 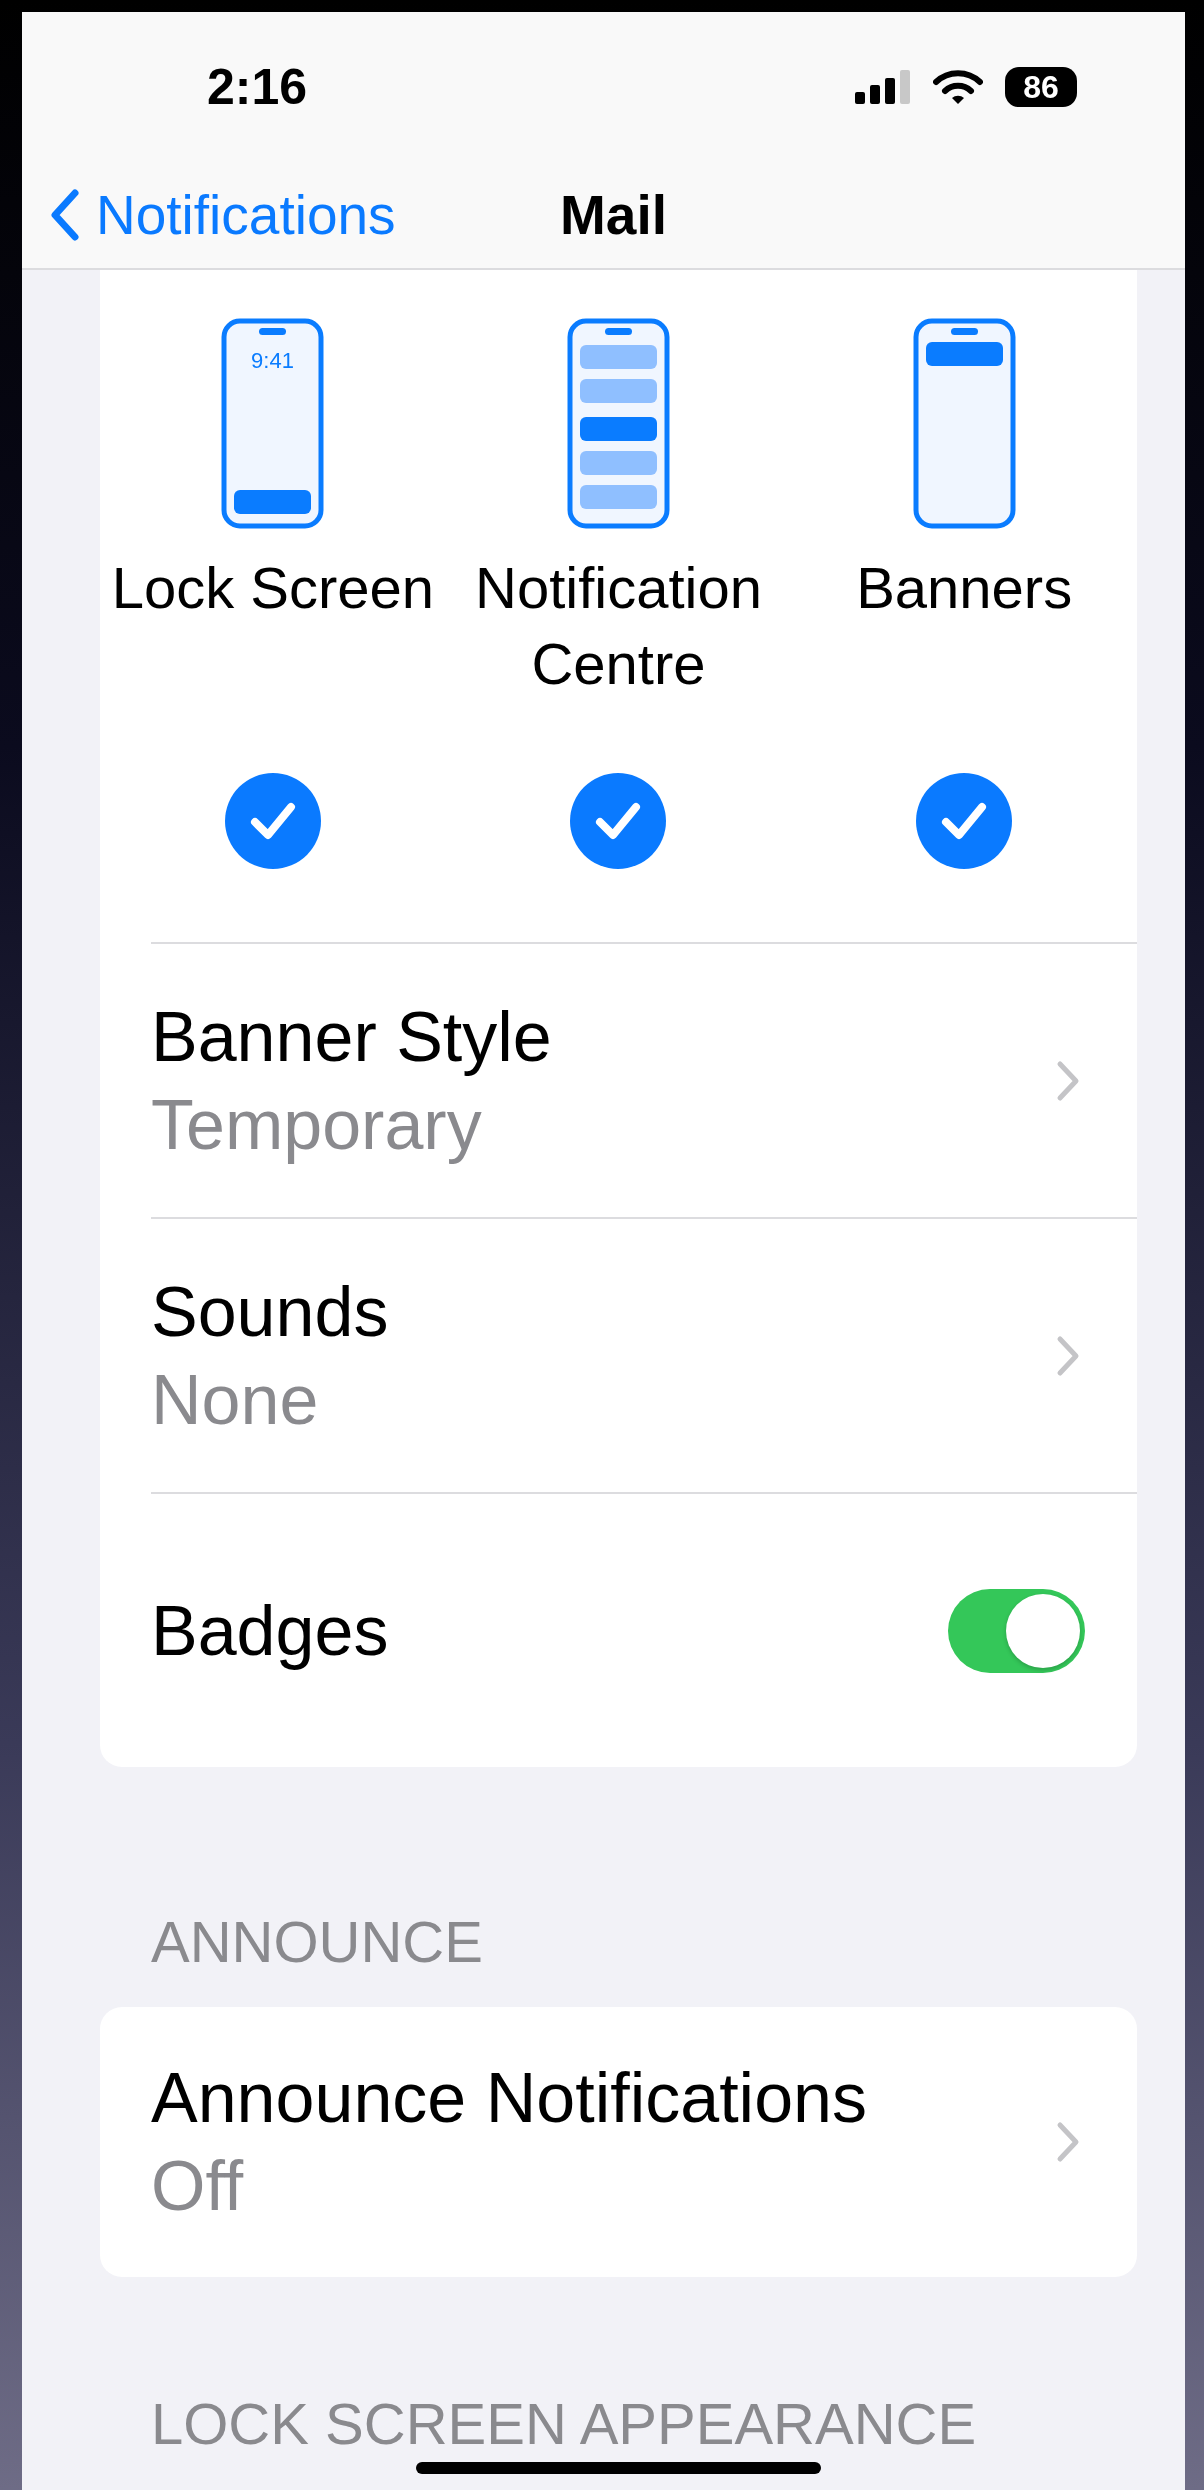 What do you see at coordinates (351, 1037) in the screenshot?
I see `row-title: Banner Style` at bounding box center [351, 1037].